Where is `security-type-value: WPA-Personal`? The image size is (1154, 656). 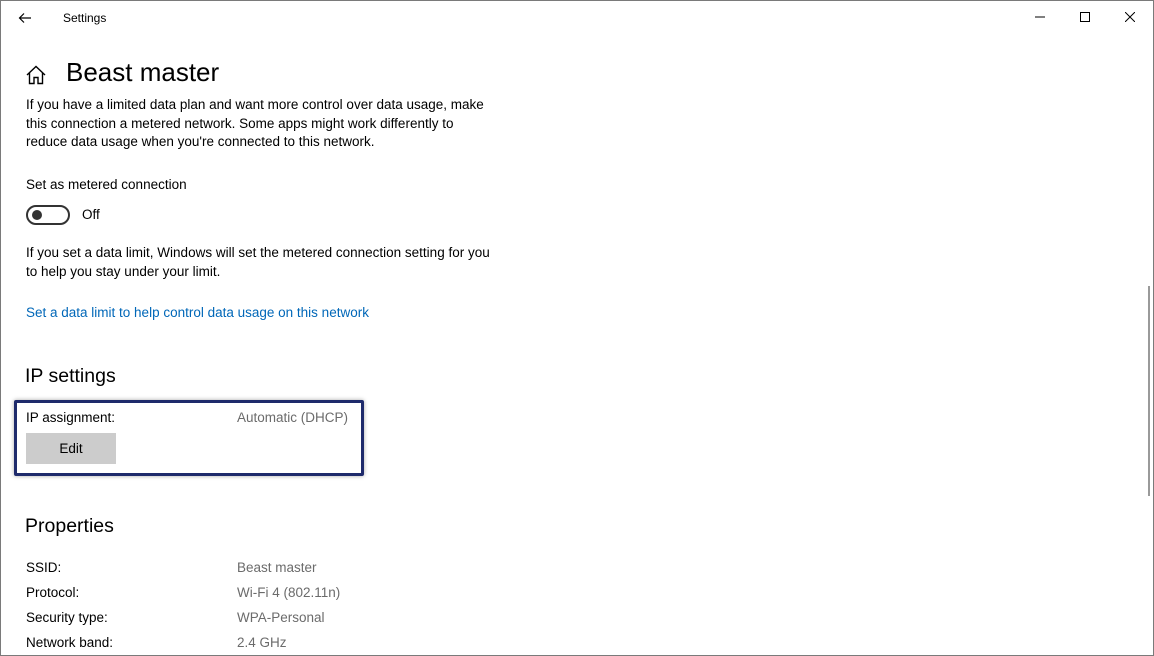 security-type-value: WPA-Personal is located at coordinates (281, 617).